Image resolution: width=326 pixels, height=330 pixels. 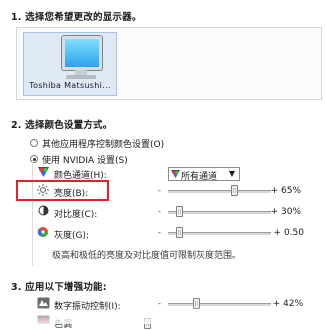 I want to click on range-note: 极高和极低的亮度及对比度值可限制灰度范围。, so click(x=147, y=256).